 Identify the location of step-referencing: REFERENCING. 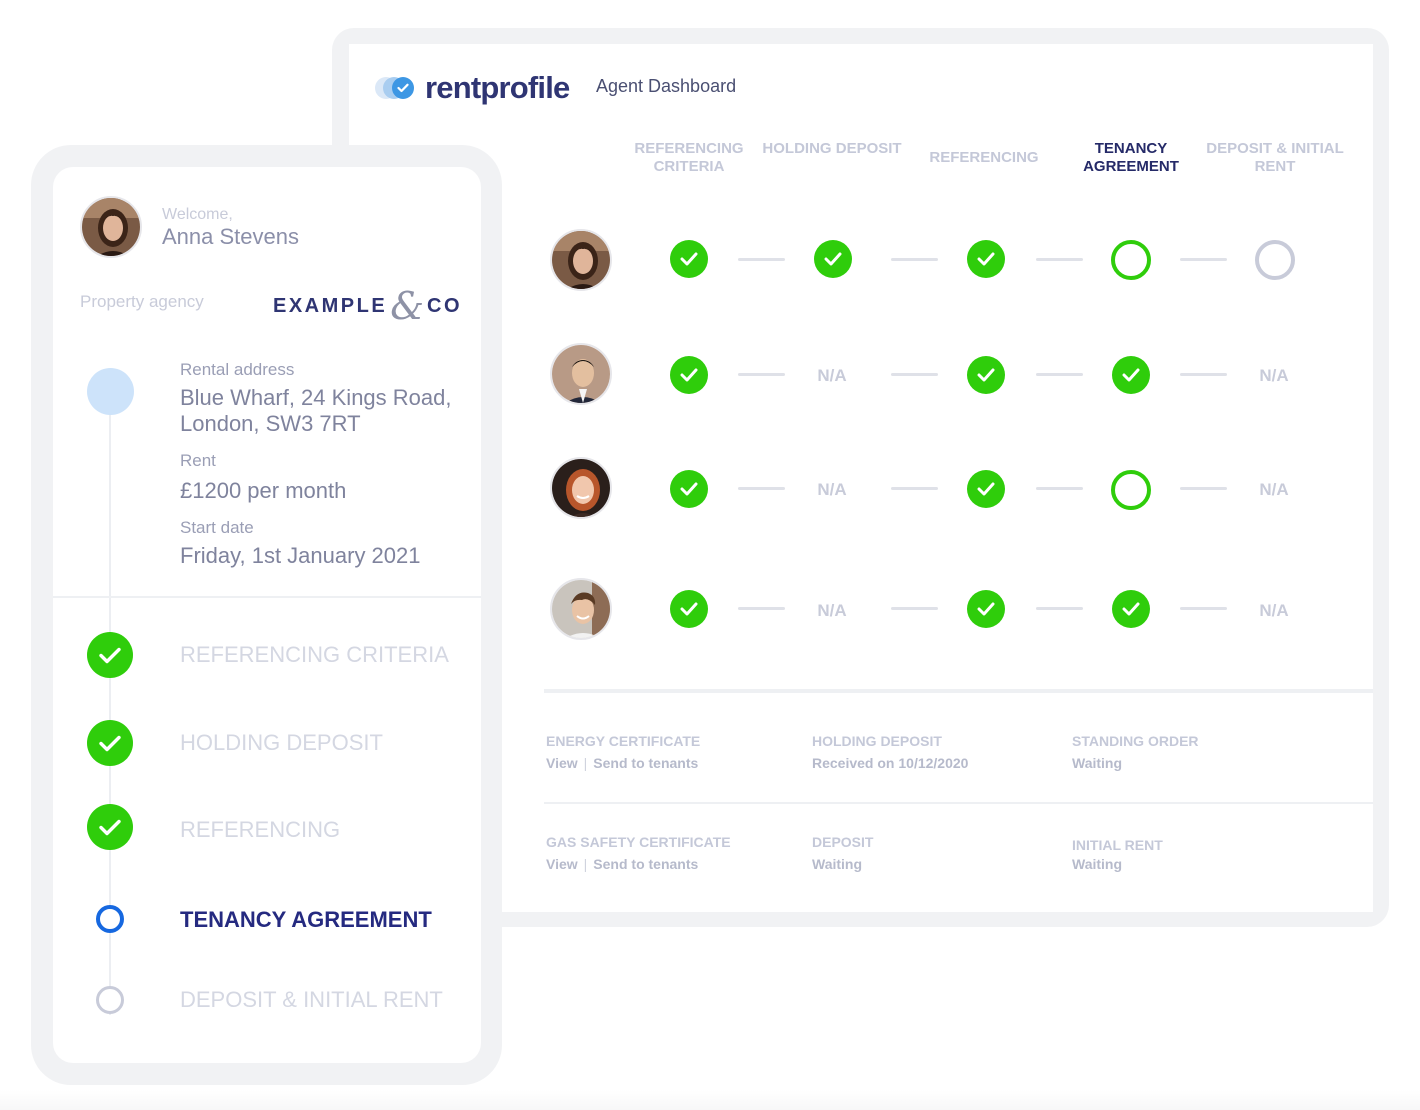
(260, 830).